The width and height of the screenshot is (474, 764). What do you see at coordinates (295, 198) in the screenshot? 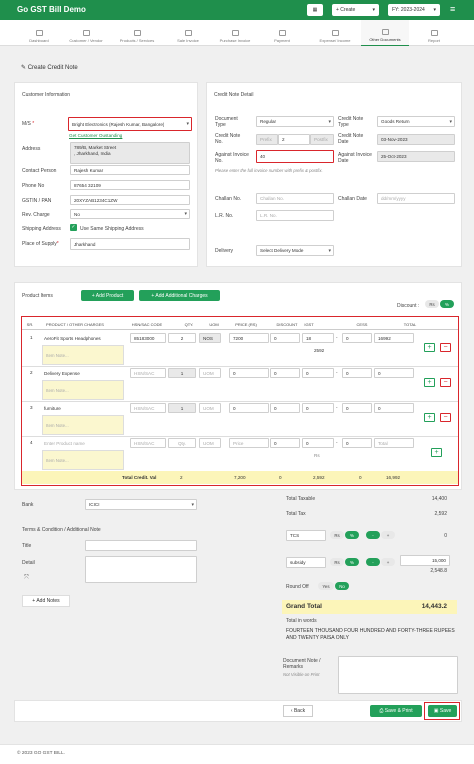
I see `challan-input: Challan No.` at bounding box center [295, 198].